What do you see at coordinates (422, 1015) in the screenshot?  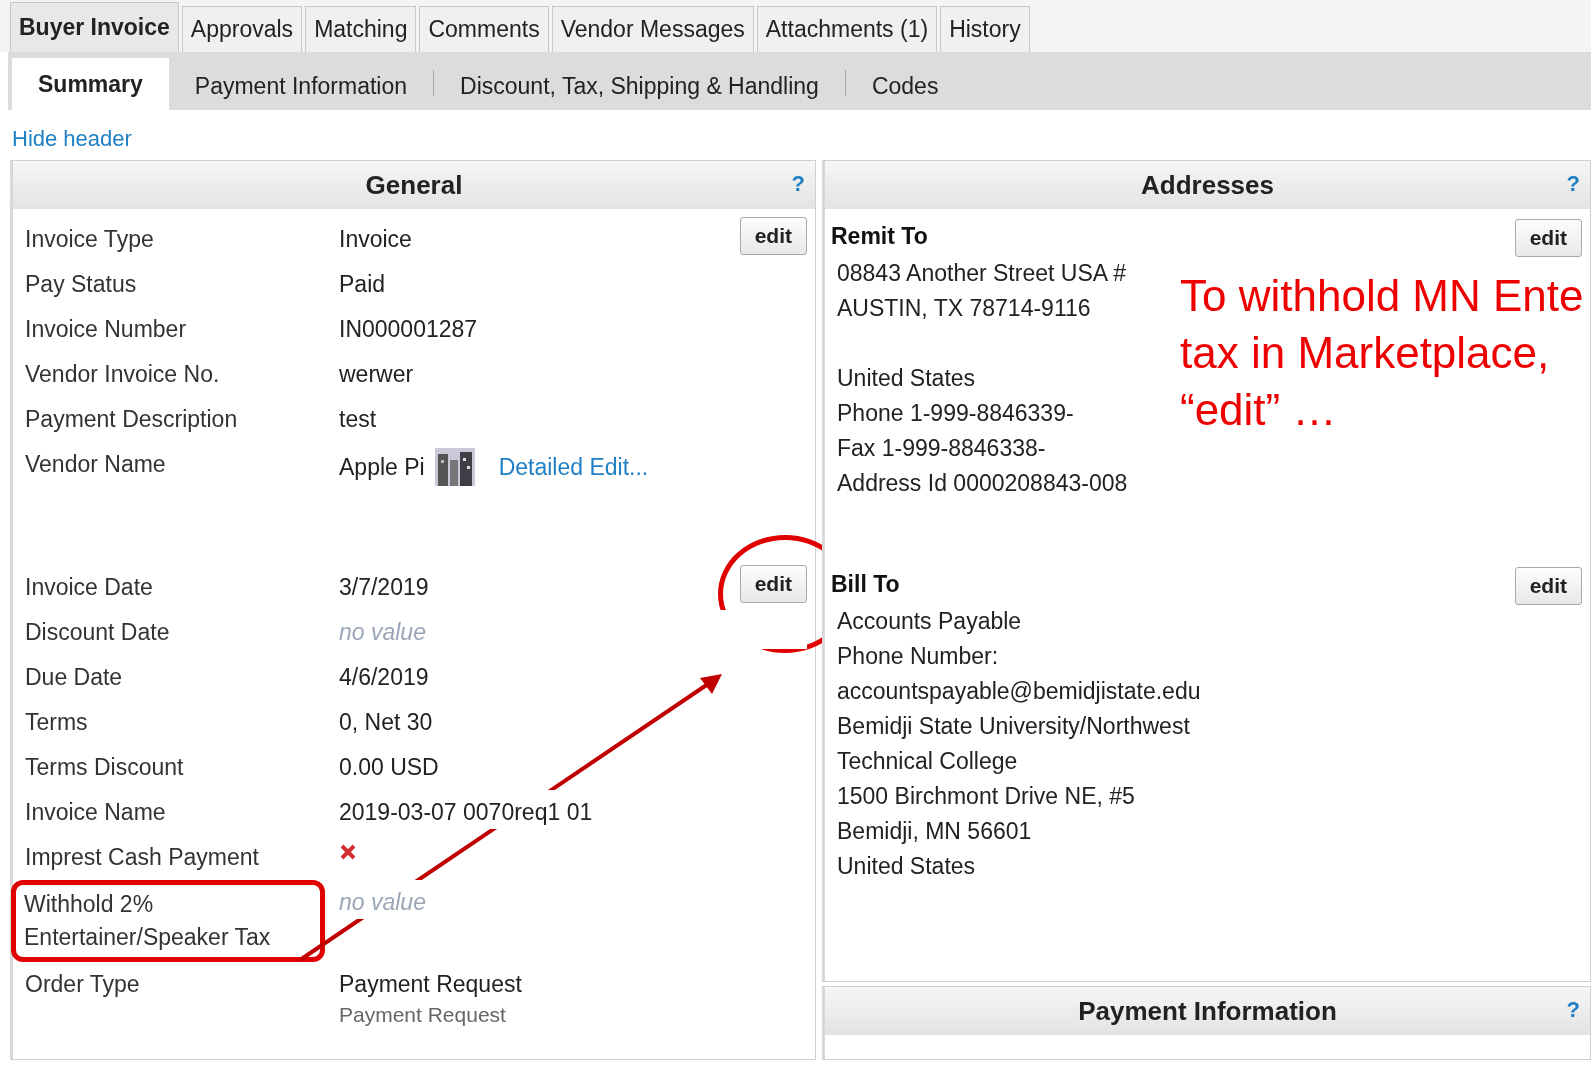 I see `field-subvalue: Payment Request` at bounding box center [422, 1015].